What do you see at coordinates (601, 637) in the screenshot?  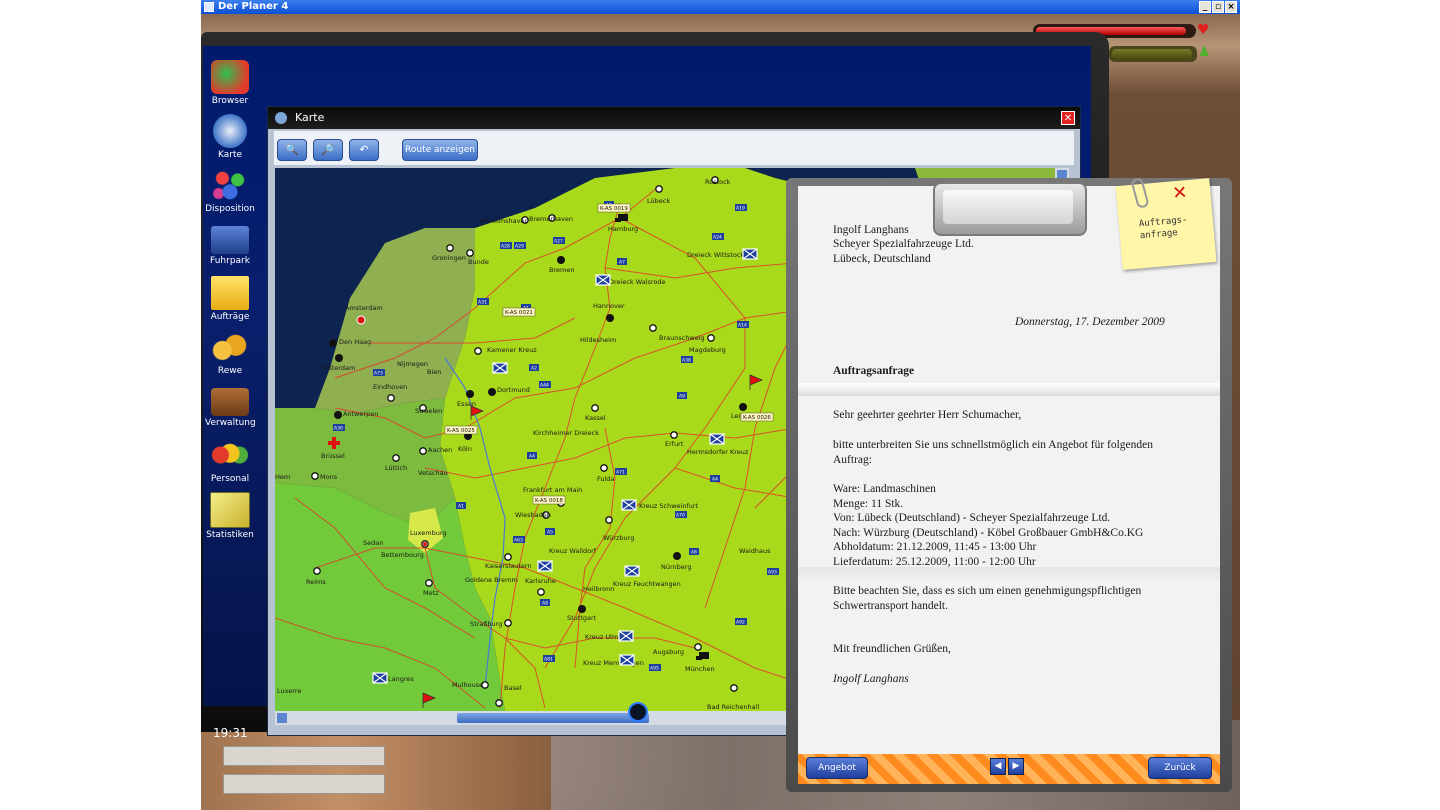 I see `svg-text: Kreuz Ulm` at bounding box center [601, 637].